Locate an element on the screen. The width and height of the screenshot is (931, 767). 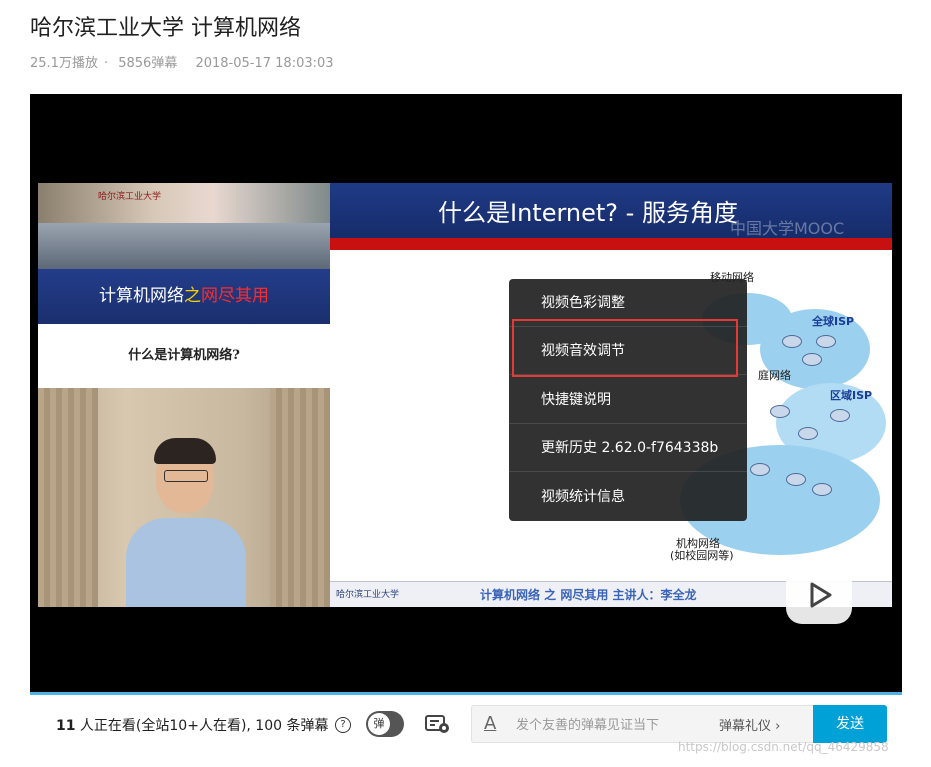
danmaku-count: 5856弹幕 is located at coordinates (148, 63).